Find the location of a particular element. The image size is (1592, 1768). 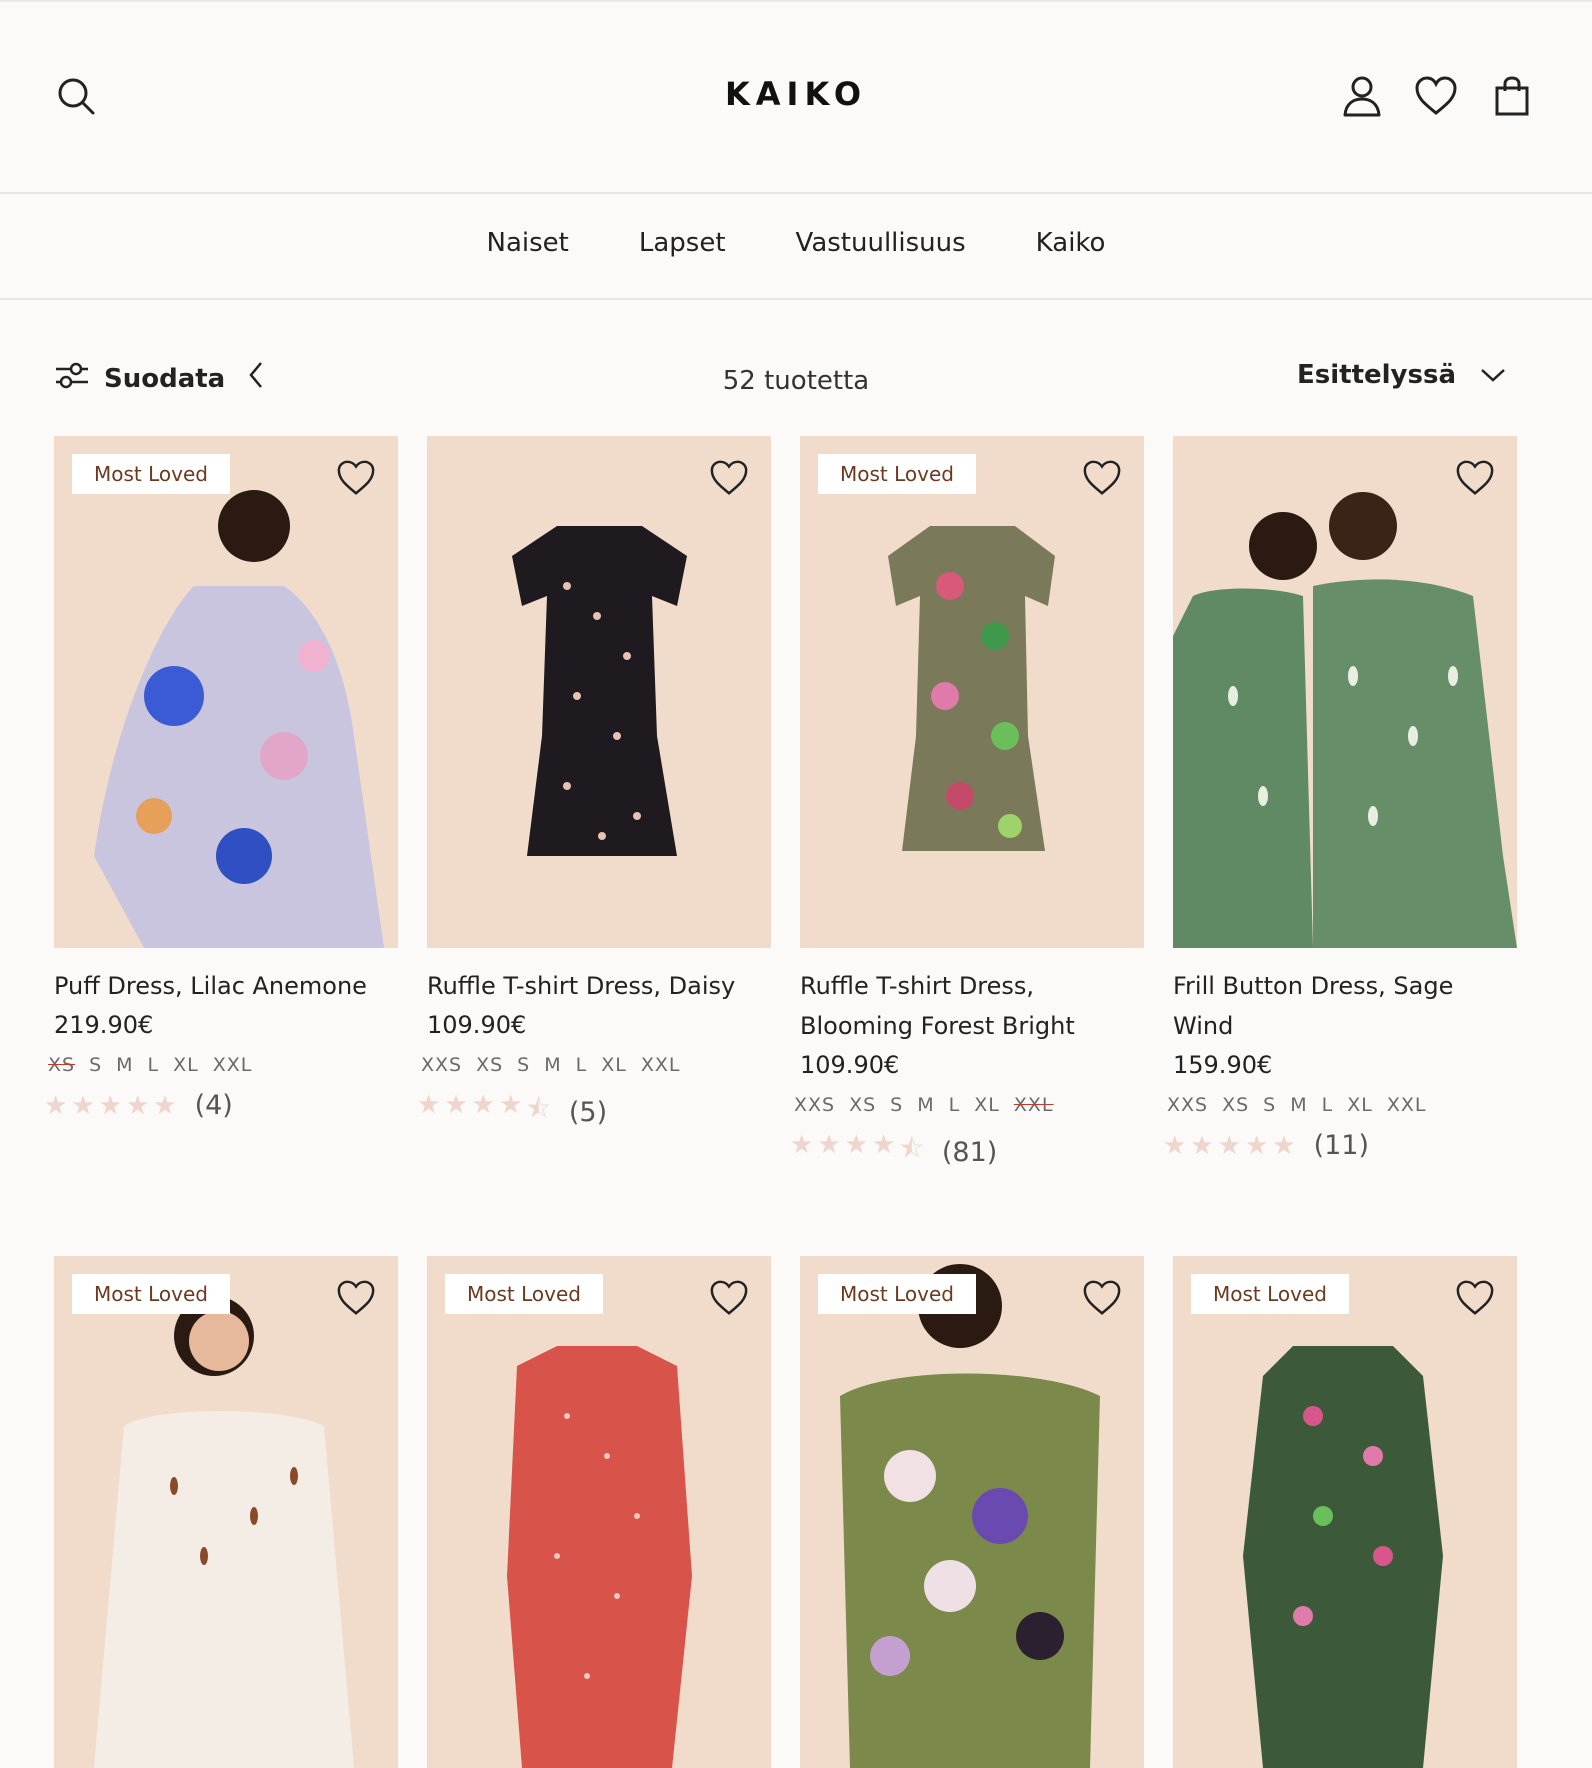

product-name: Frill Button Dress, Sage Wind is located at coordinates (1345, 1006).